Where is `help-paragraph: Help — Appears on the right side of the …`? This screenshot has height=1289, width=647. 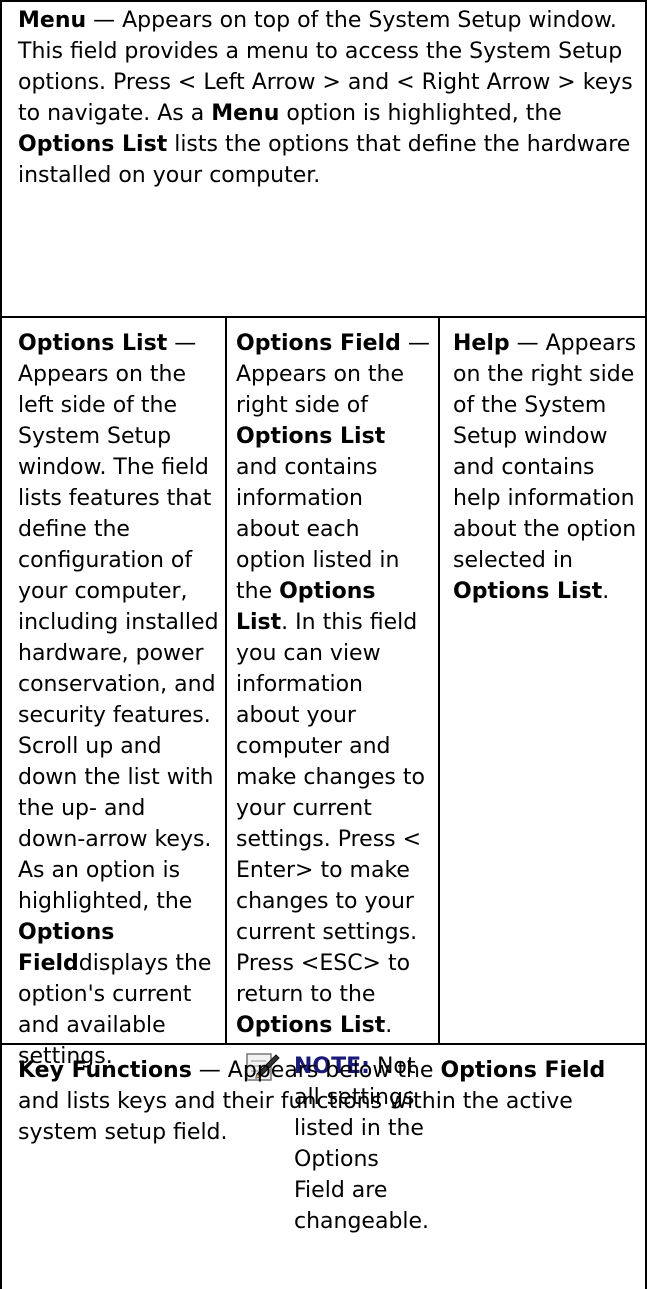 help-paragraph: Help — Appears on the right side of the … is located at coordinates (547, 467).